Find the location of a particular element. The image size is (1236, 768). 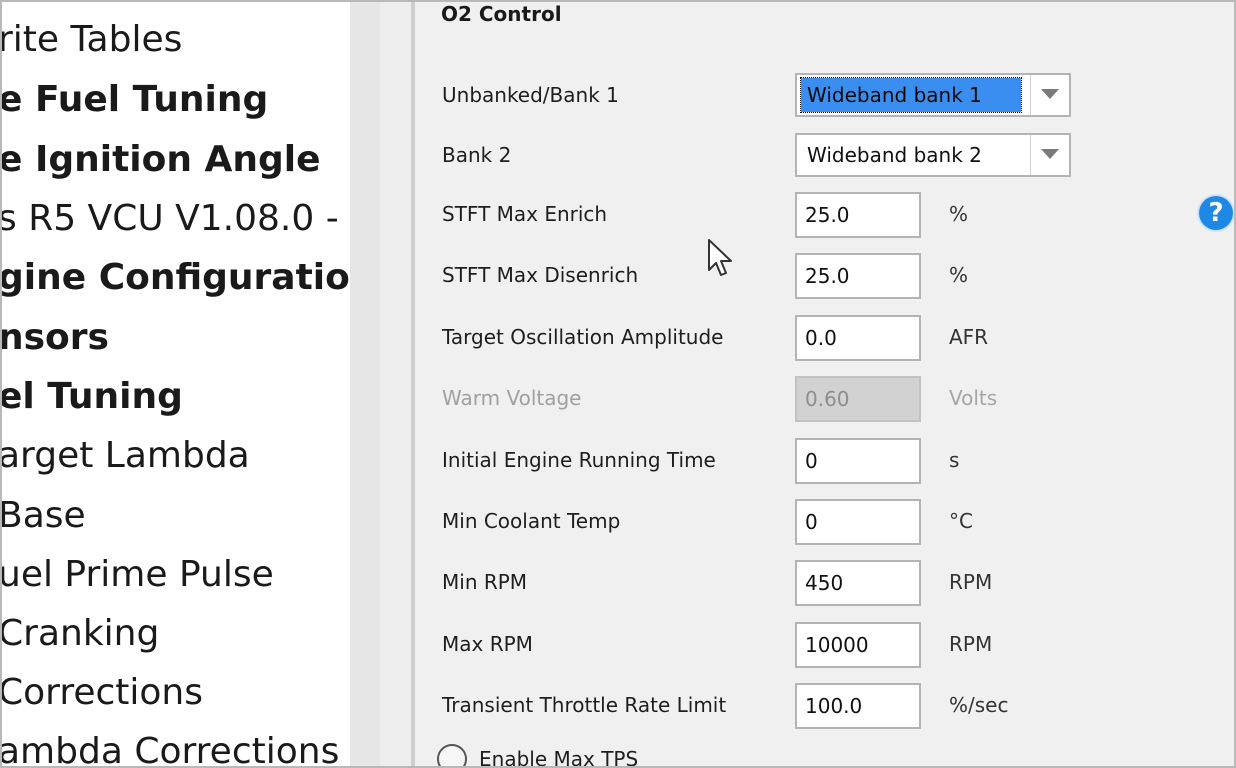

tree-item-vcu-version: s R5 VCU V1.08.0 - F is located at coordinates (176, 219).